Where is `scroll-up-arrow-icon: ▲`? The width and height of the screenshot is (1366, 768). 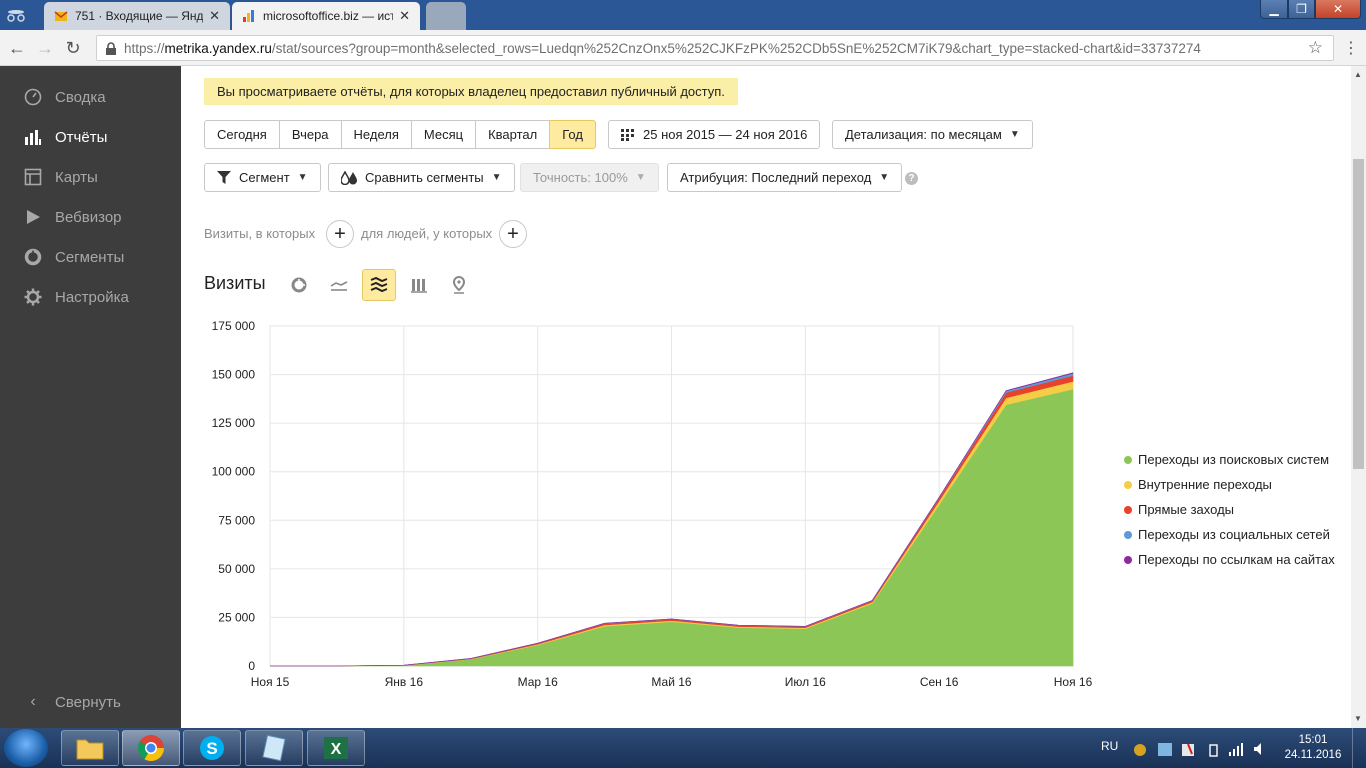
scroll-up-arrow-icon: ▲ is located at coordinates (1358, 74).